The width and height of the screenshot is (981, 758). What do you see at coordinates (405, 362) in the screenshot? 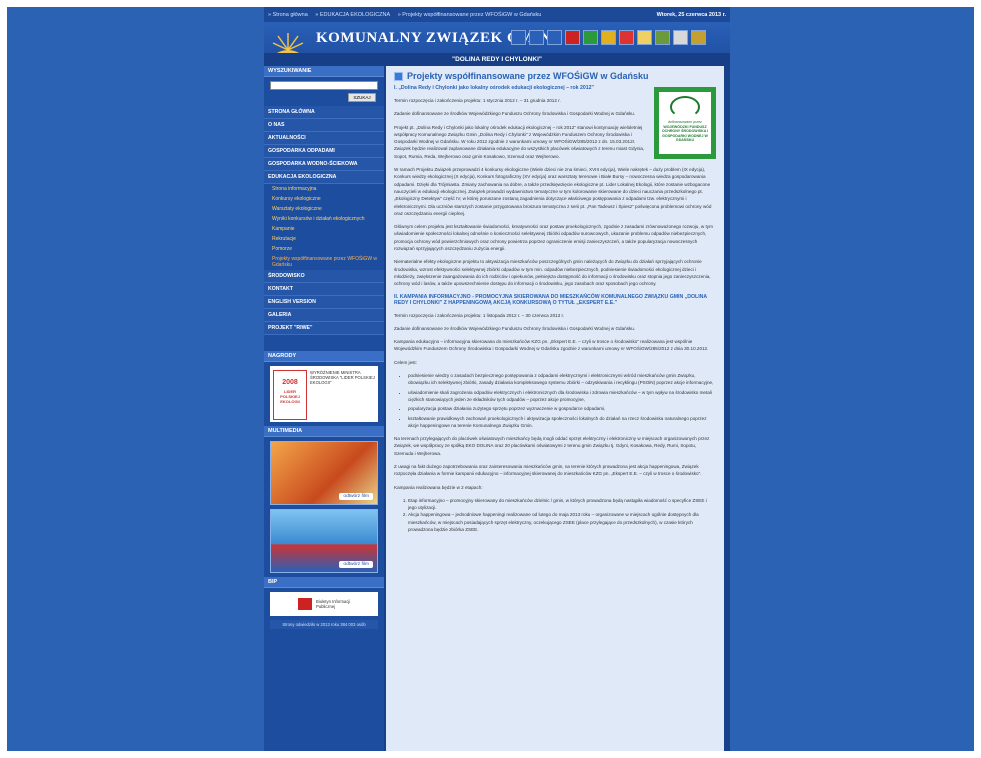
I see `goals-heading: Celem jest:` at bounding box center [405, 362].